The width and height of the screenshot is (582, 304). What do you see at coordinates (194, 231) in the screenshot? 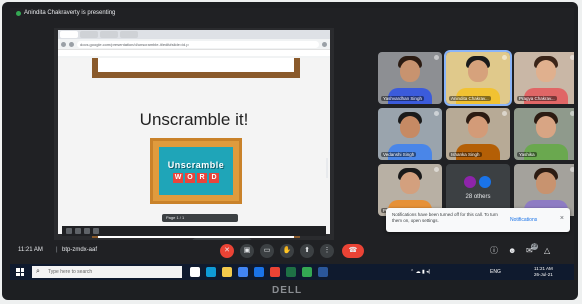
I see `shared-taskbar` at bounding box center [194, 231].